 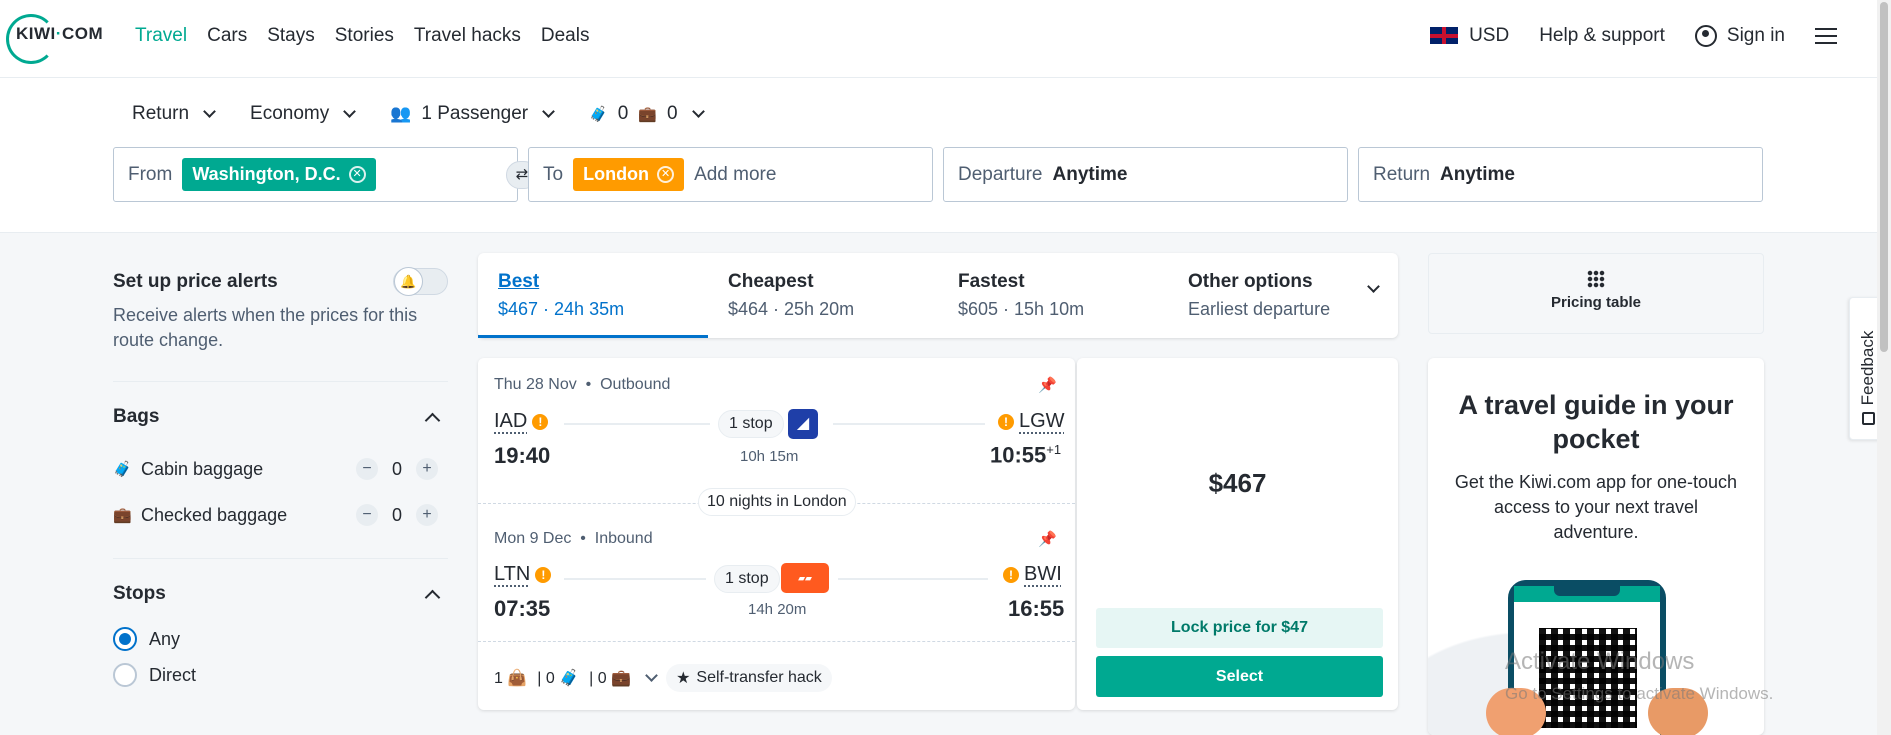 I want to click on self-transfer-hack-badge: ★ Self-transfer hack, so click(x=749, y=678).